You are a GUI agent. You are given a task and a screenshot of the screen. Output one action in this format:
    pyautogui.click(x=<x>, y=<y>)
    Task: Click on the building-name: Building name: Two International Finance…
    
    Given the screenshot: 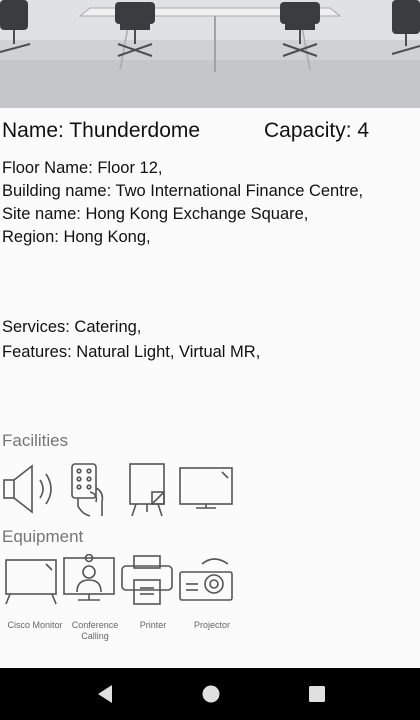 What is the action you would take?
    pyautogui.click(x=183, y=191)
    